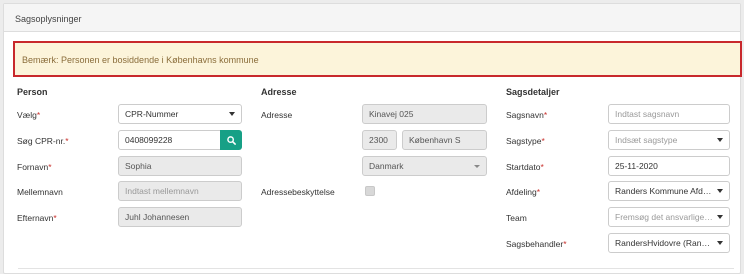 Image resolution: width=744 pixels, height=274 pixels. I want to click on cpr-input: 0408099228, so click(169, 140).